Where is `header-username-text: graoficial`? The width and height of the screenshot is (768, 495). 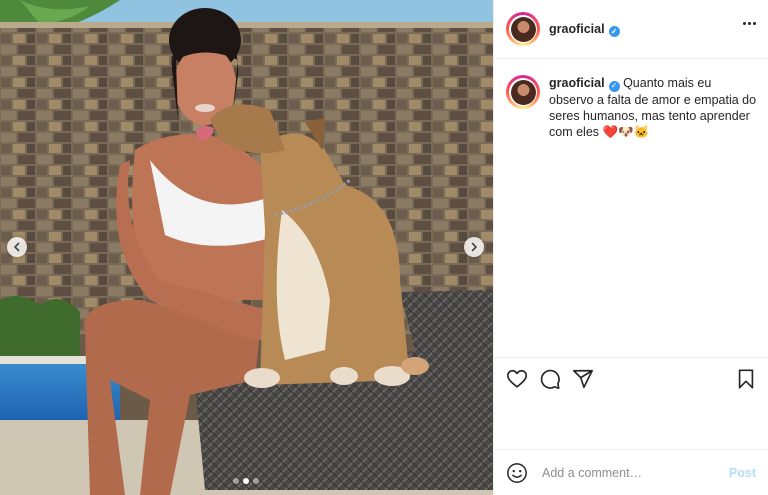 header-username-text: graoficial is located at coordinates (577, 29).